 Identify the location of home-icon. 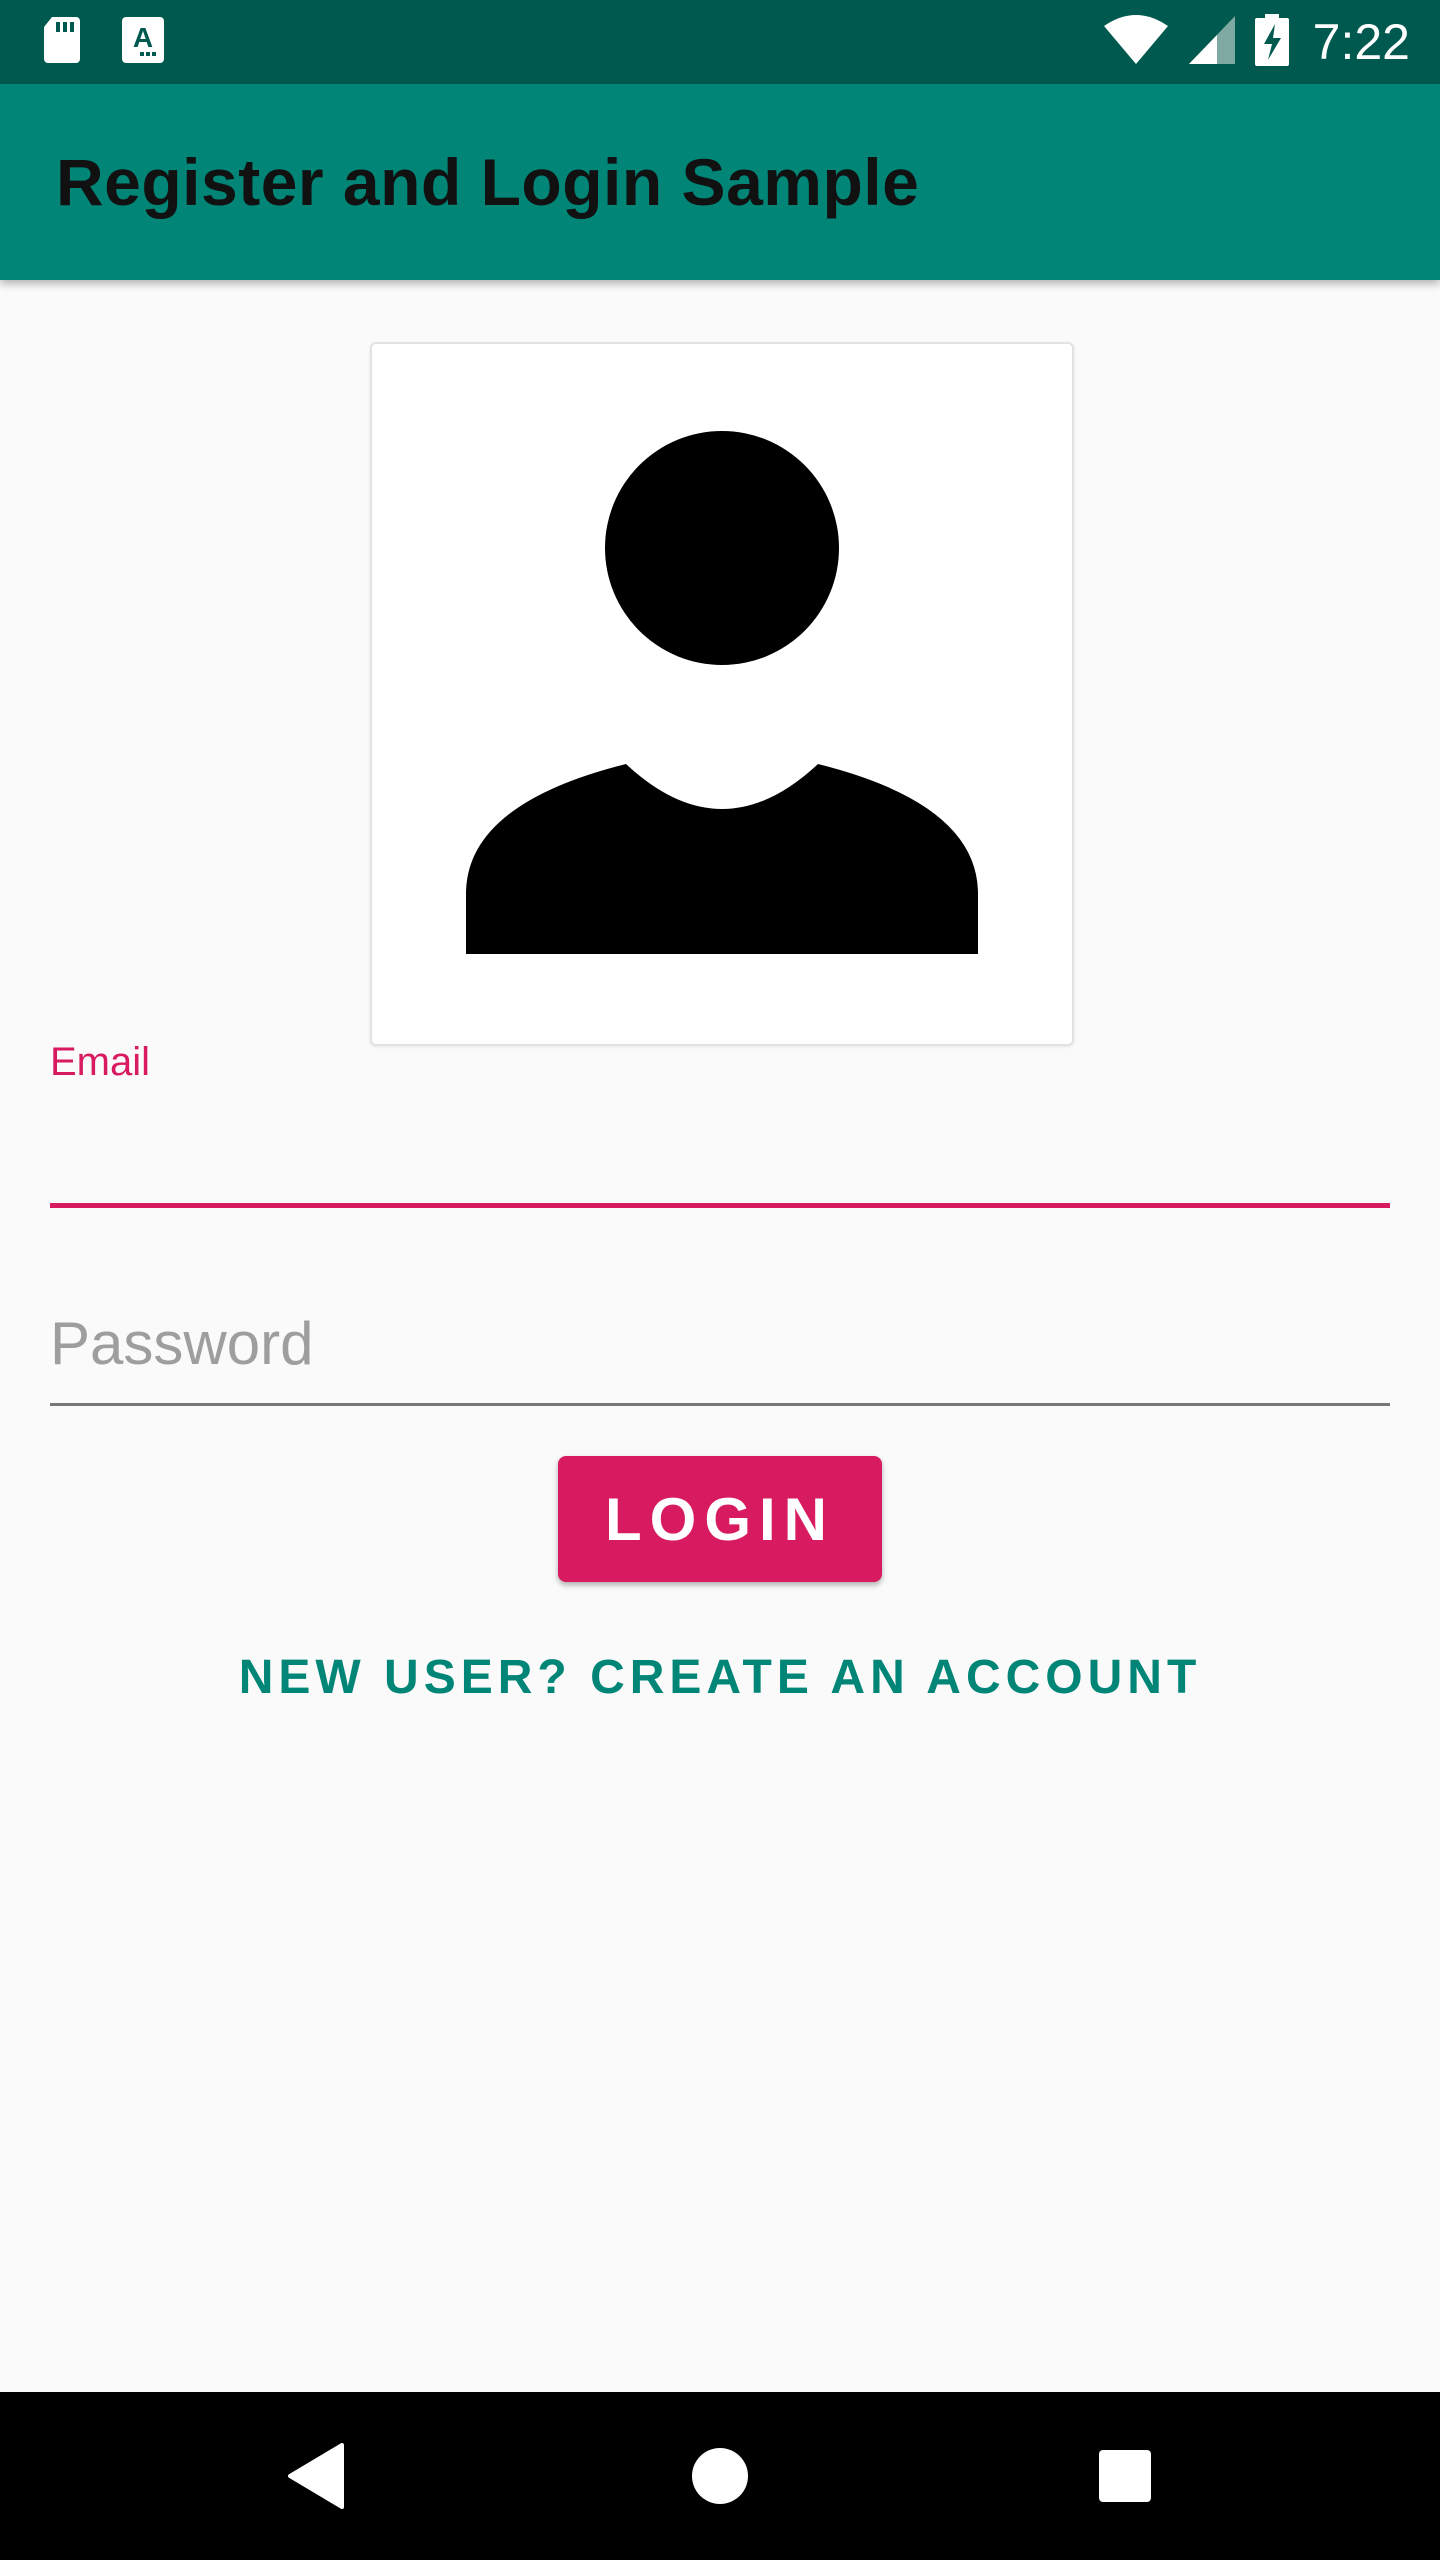
(720, 2476).